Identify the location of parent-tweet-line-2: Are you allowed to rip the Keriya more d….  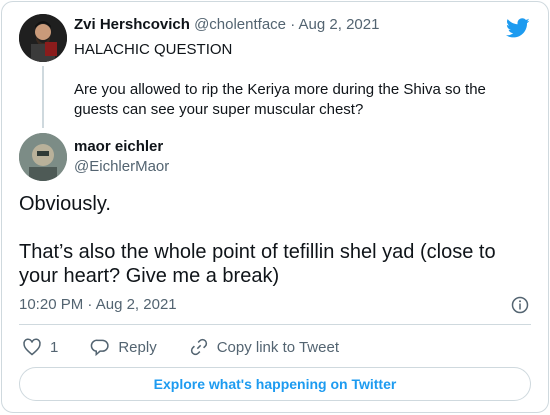
(280, 99).